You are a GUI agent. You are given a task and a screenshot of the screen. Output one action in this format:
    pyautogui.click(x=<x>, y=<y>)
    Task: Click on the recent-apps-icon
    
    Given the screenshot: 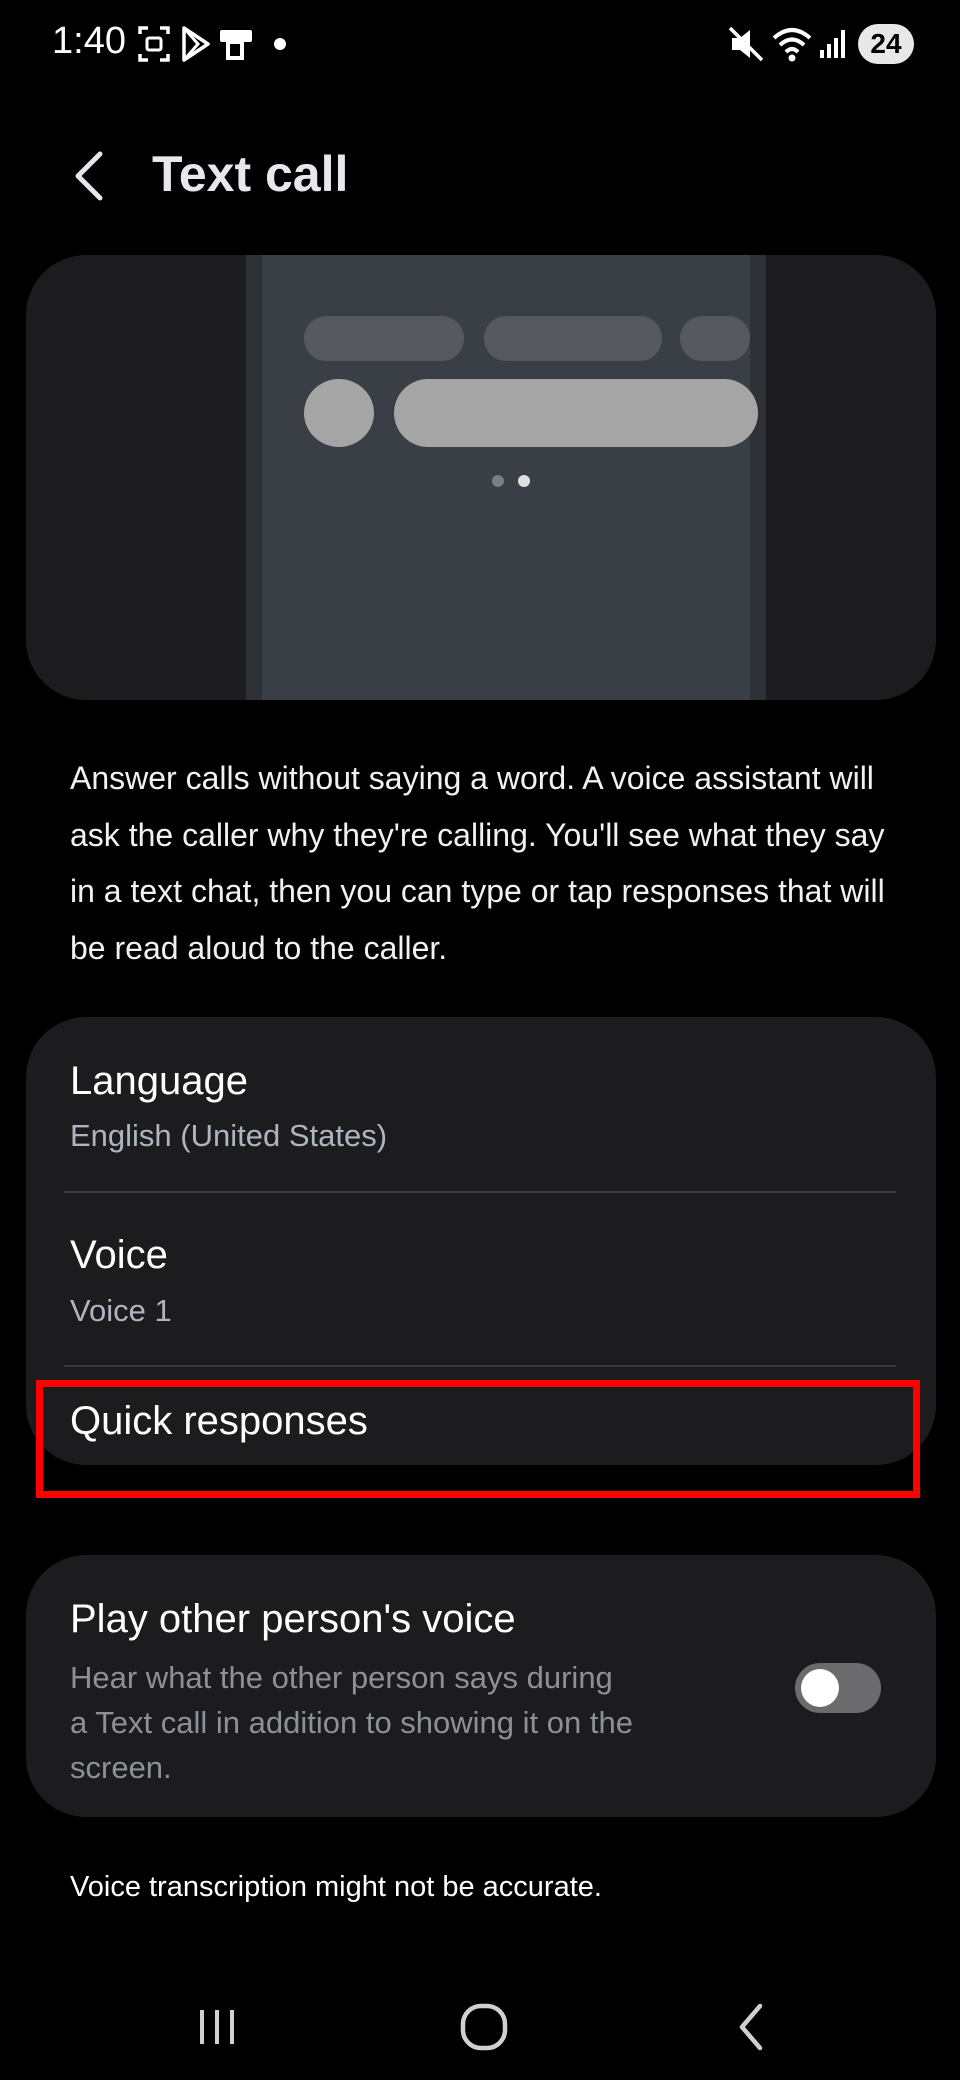 What is the action you would take?
    pyautogui.click(x=217, y=2027)
    